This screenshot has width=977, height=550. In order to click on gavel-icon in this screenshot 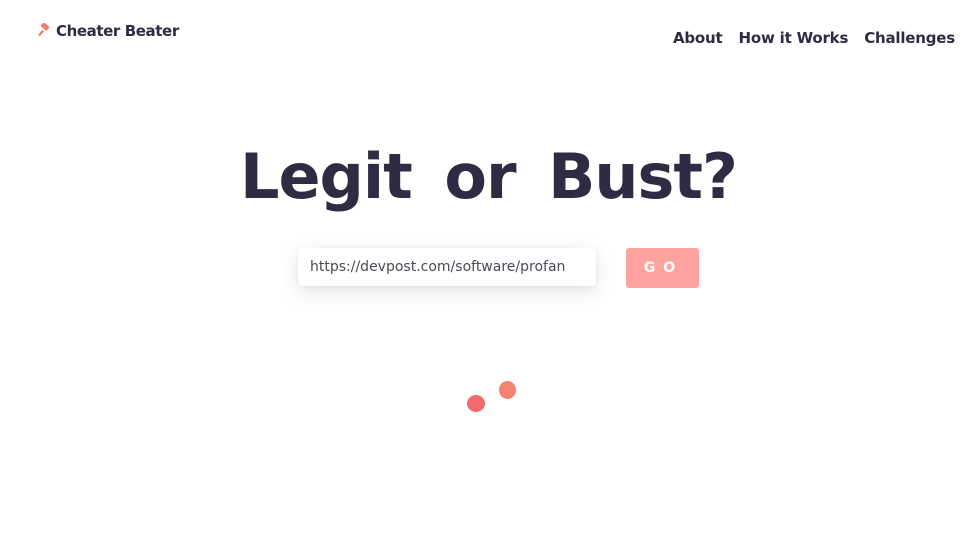, I will do `click(44, 30)`.